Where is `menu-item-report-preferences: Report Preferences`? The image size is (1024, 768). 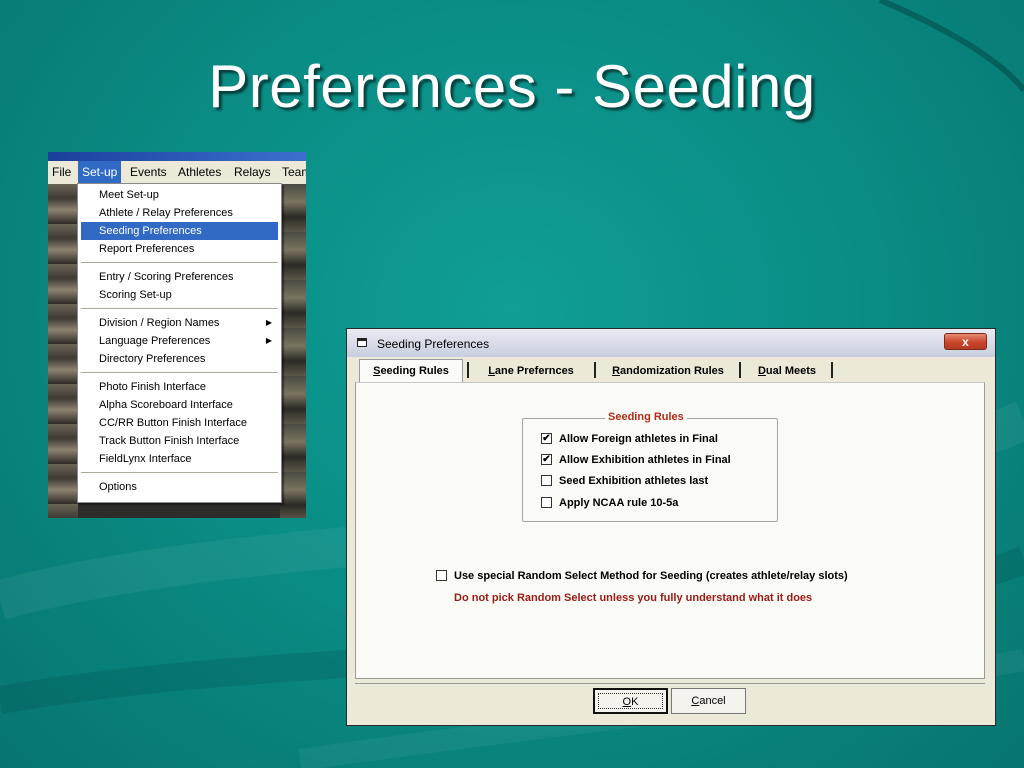
menu-item-report-preferences: Report Preferences is located at coordinates (179, 249).